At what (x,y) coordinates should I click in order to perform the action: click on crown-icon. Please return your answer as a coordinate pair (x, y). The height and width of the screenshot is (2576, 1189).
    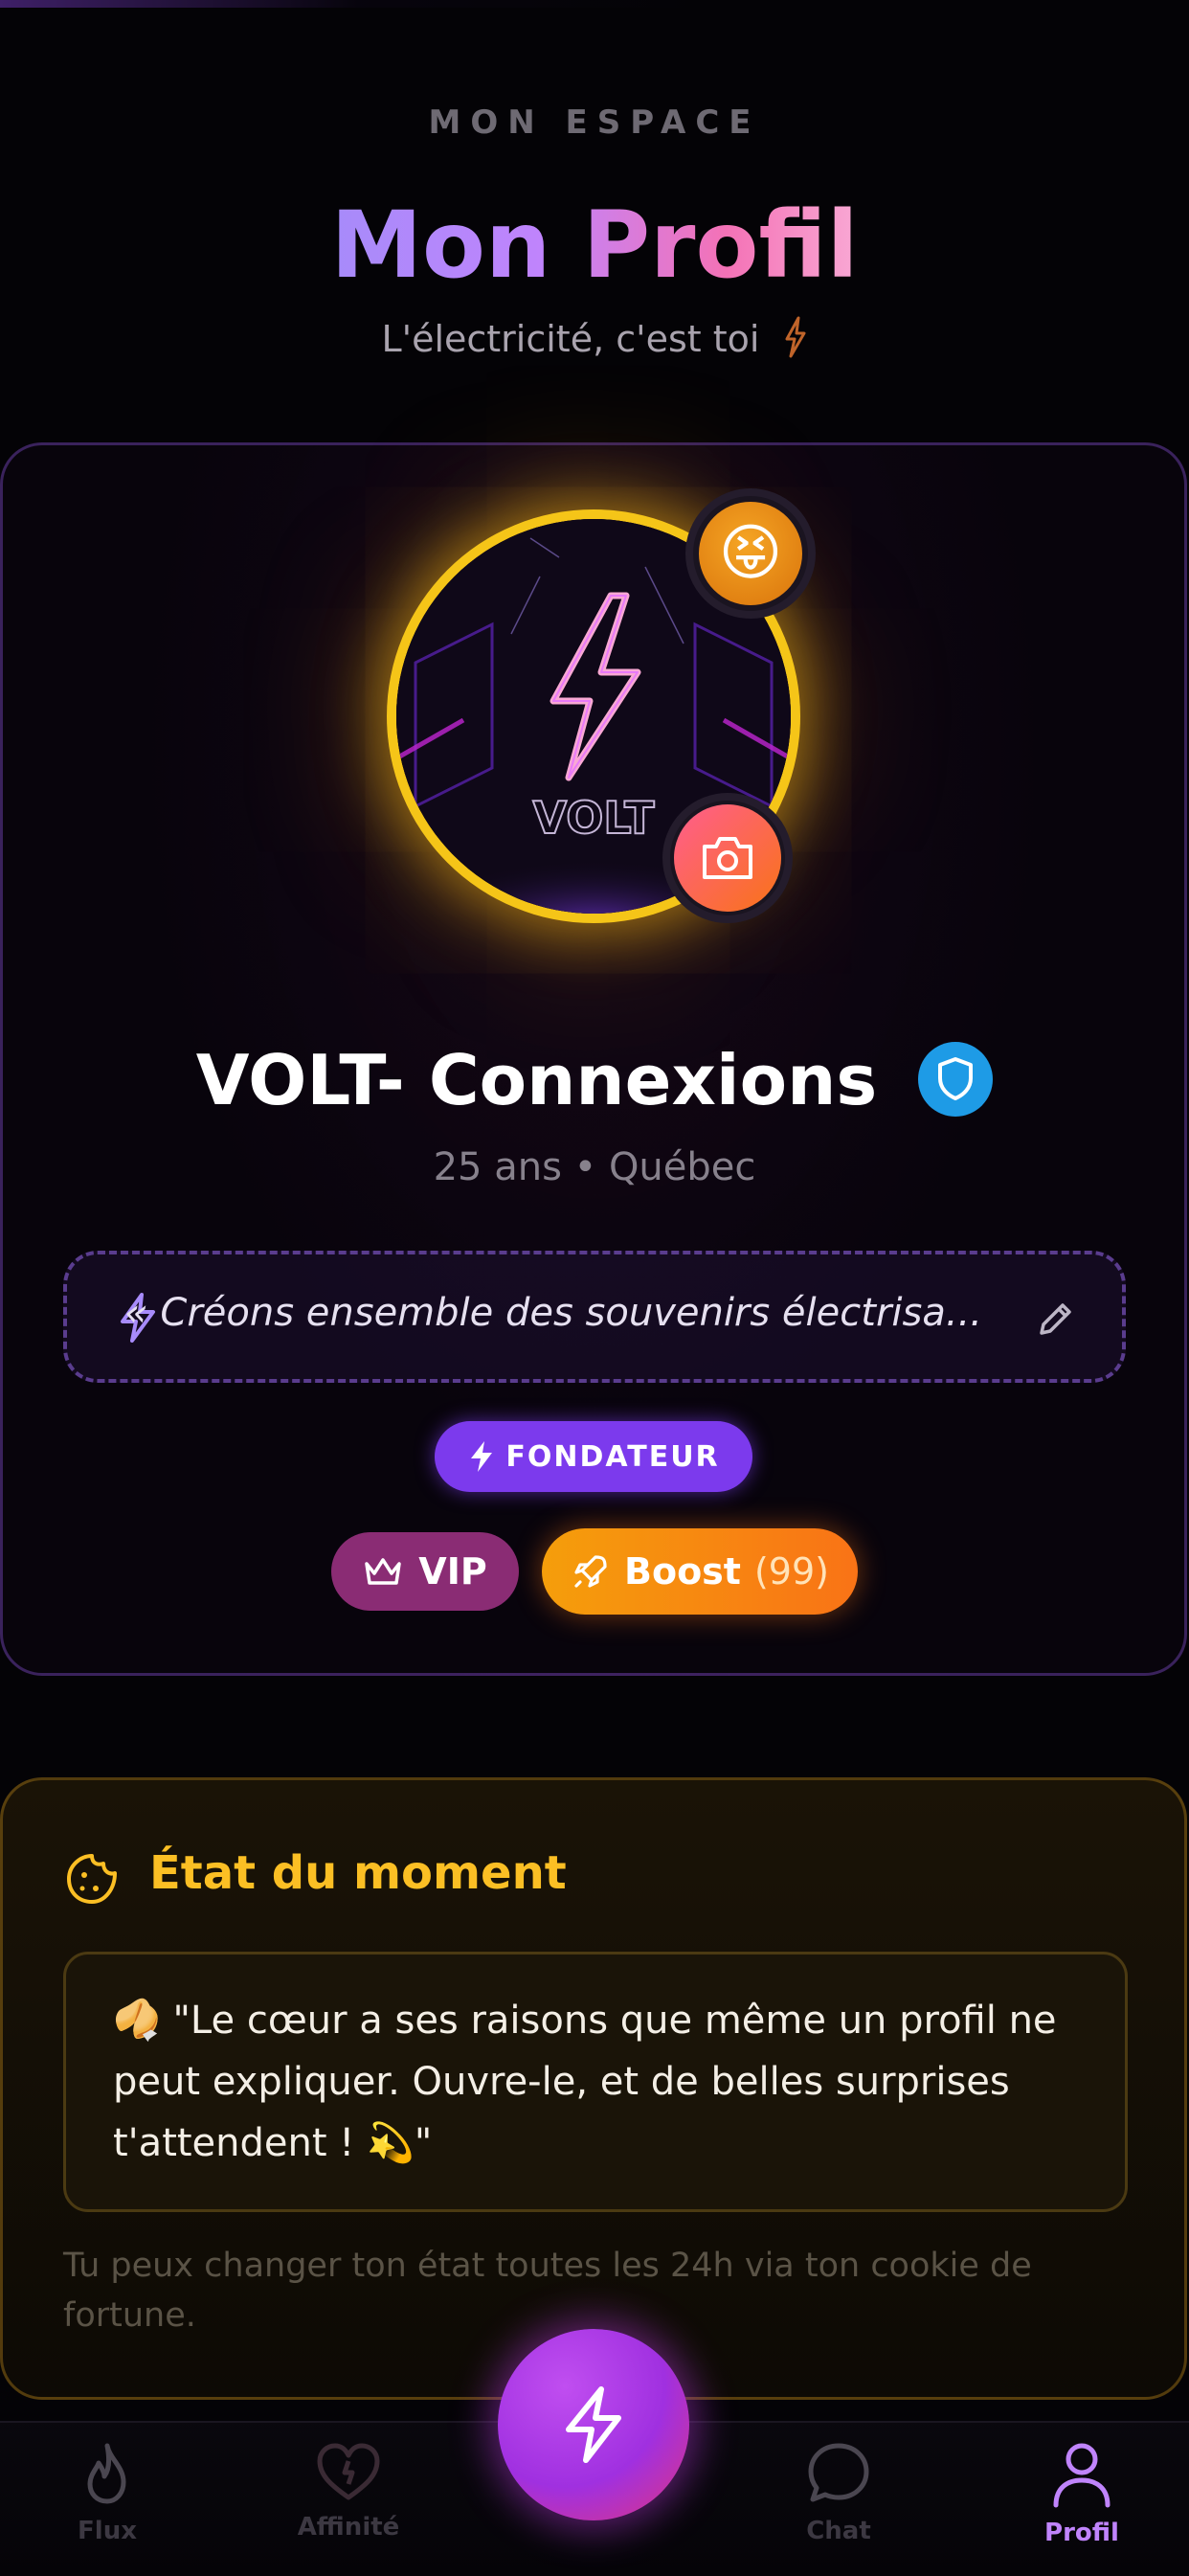
    Looking at the image, I should click on (383, 1571).